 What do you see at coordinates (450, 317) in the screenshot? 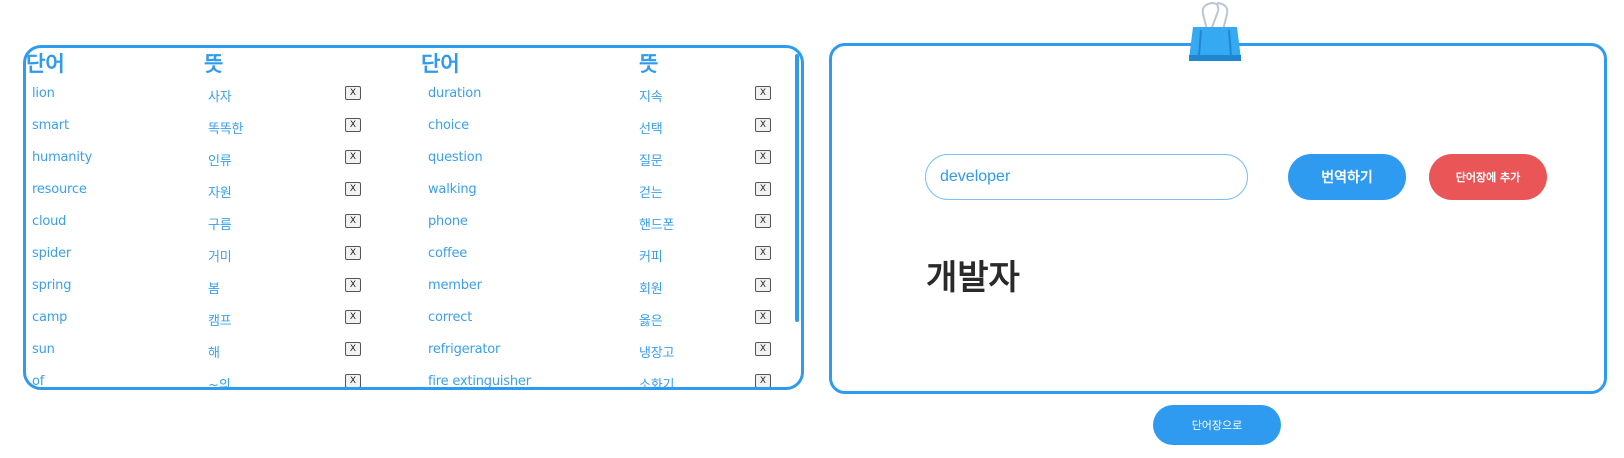
I see `vocab-word: correct` at bounding box center [450, 317].